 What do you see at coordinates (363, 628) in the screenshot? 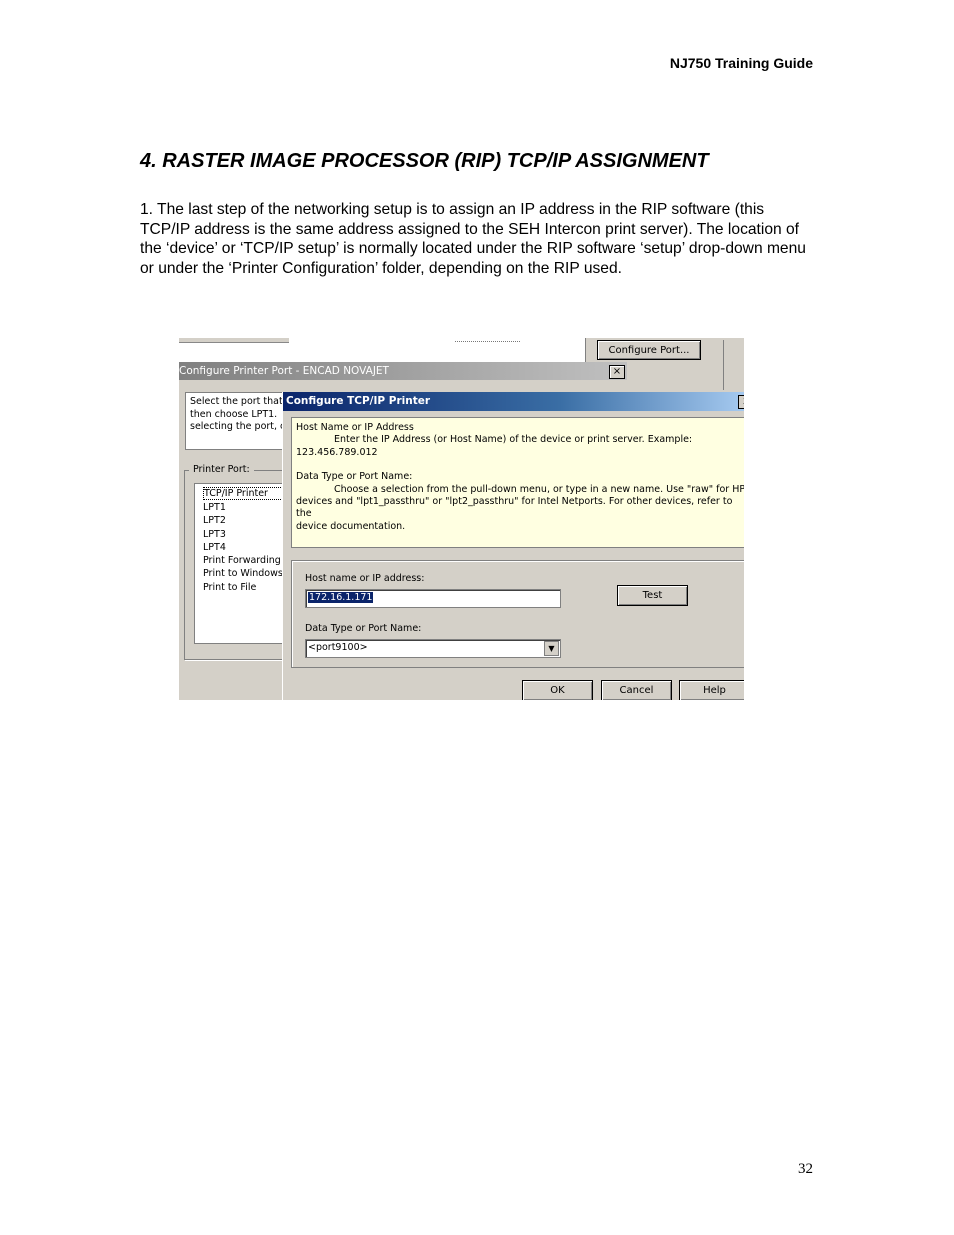
I see `port-name-label: Data Type or Port Name:` at bounding box center [363, 628].